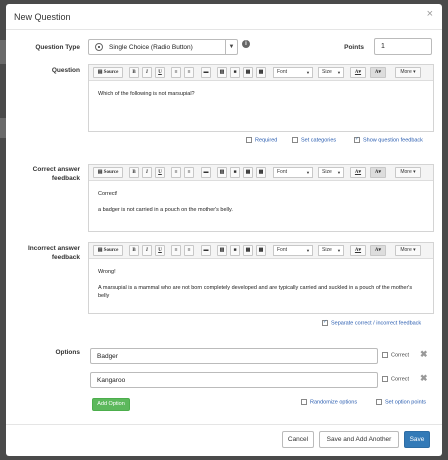  What do you see at coordinates (57, 47) in the screenshot?
I see `question-type-label: Question Type` at bounding box center [57, 47].